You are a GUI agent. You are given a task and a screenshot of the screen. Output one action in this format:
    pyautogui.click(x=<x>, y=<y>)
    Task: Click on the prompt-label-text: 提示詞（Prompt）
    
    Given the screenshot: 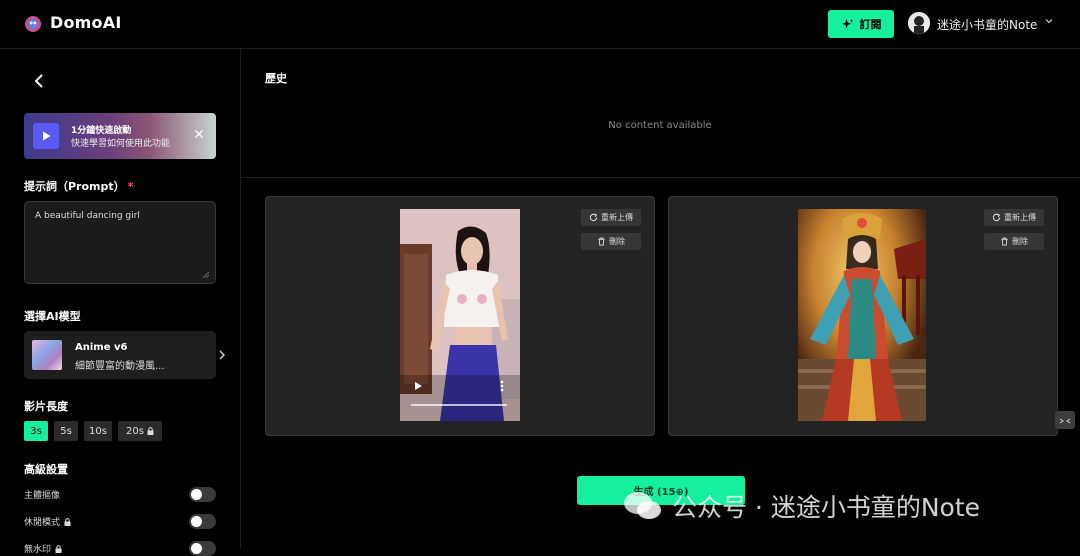 What is the action you would take?
    pyautogui.click(x=74, y=186)
    